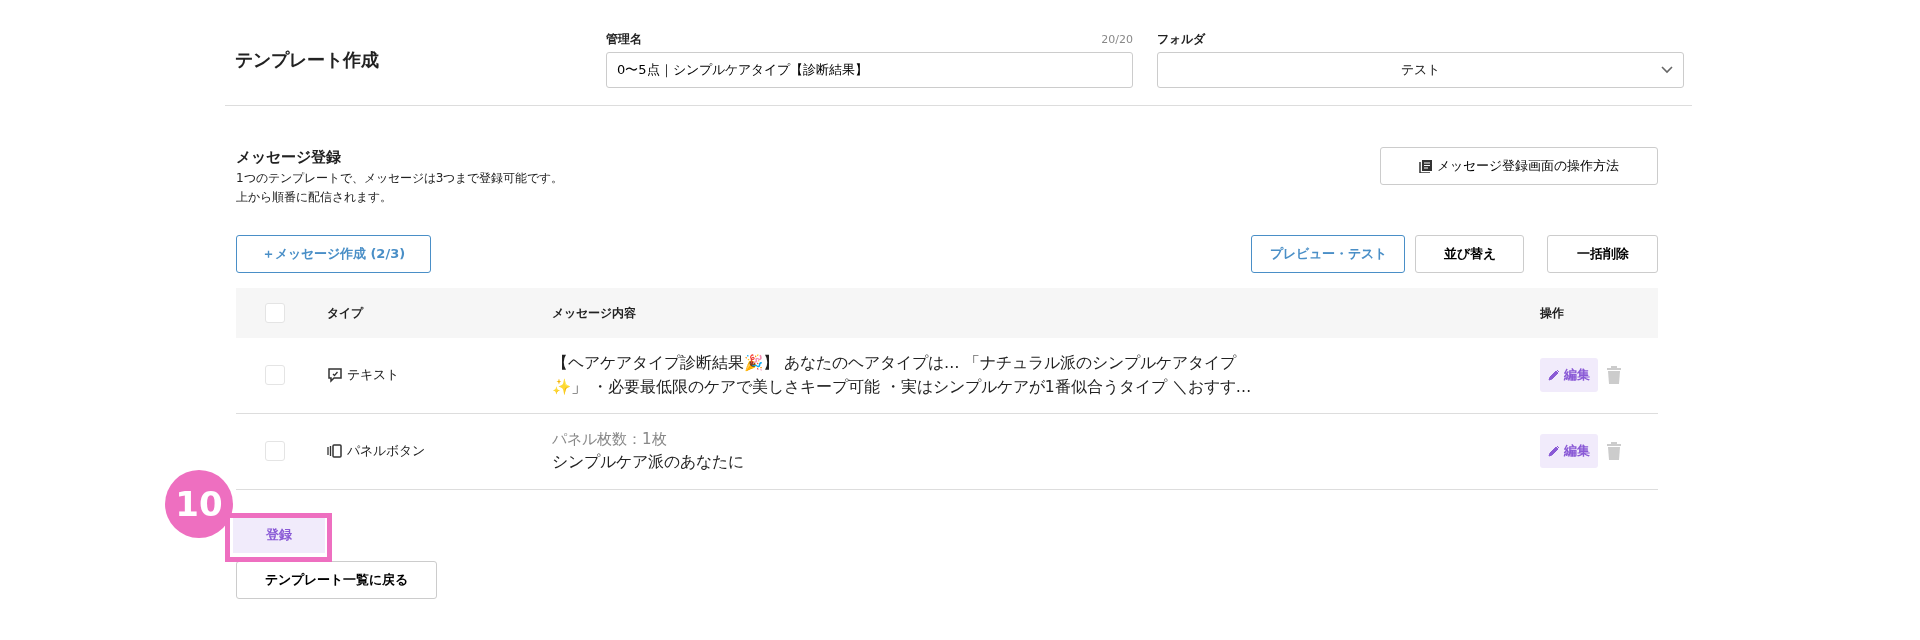 This screenshot has height=640, width=1920. I want to click on message-type: テキスト, so click(373, 375).